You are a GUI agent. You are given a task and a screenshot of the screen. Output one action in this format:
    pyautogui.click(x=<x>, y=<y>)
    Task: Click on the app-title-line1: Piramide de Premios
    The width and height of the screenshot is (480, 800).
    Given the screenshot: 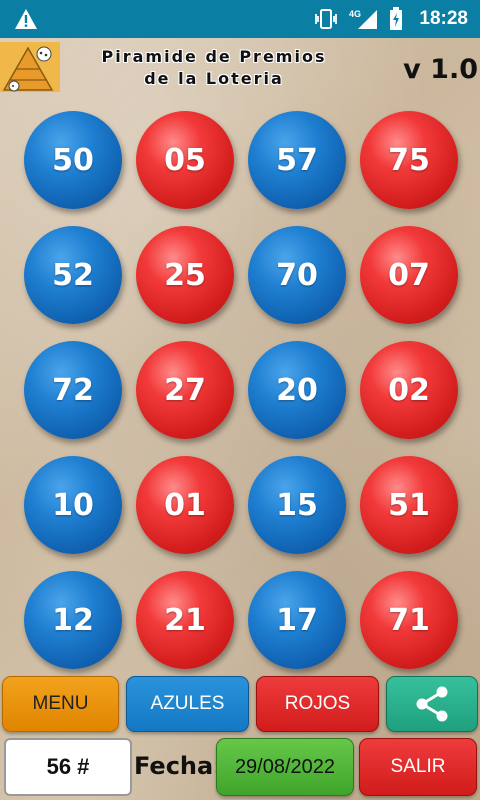 What is the action you would take?
    pyautogui.click(x=214, y=56)
    